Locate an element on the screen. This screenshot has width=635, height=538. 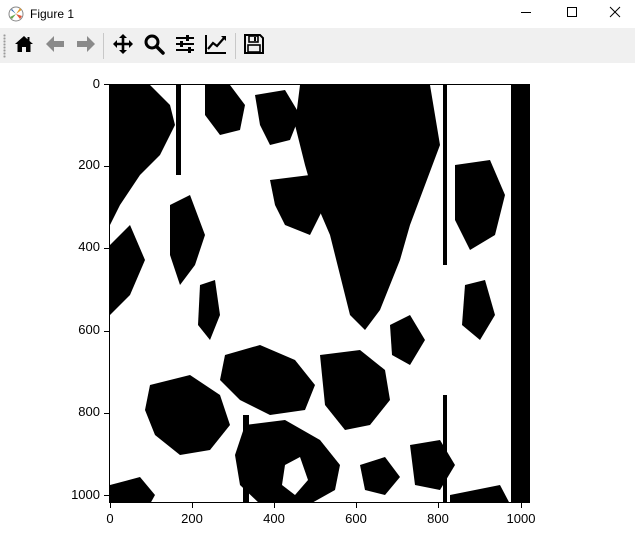
y-tick-label: 400 is located at coordinates (89, 246).